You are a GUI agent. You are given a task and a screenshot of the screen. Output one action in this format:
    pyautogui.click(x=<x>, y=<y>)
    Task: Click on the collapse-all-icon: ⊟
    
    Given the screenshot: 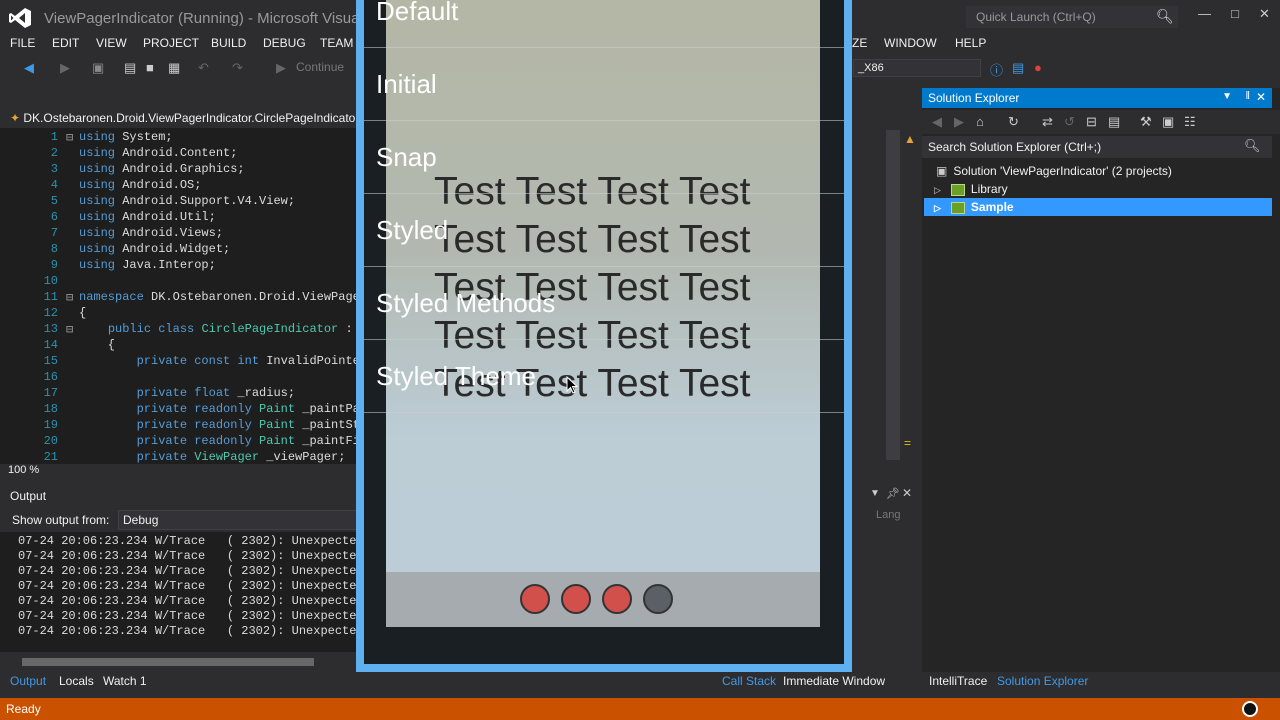 What is the action you would take?
    pyautogui.click(x=1091, y=122)
    